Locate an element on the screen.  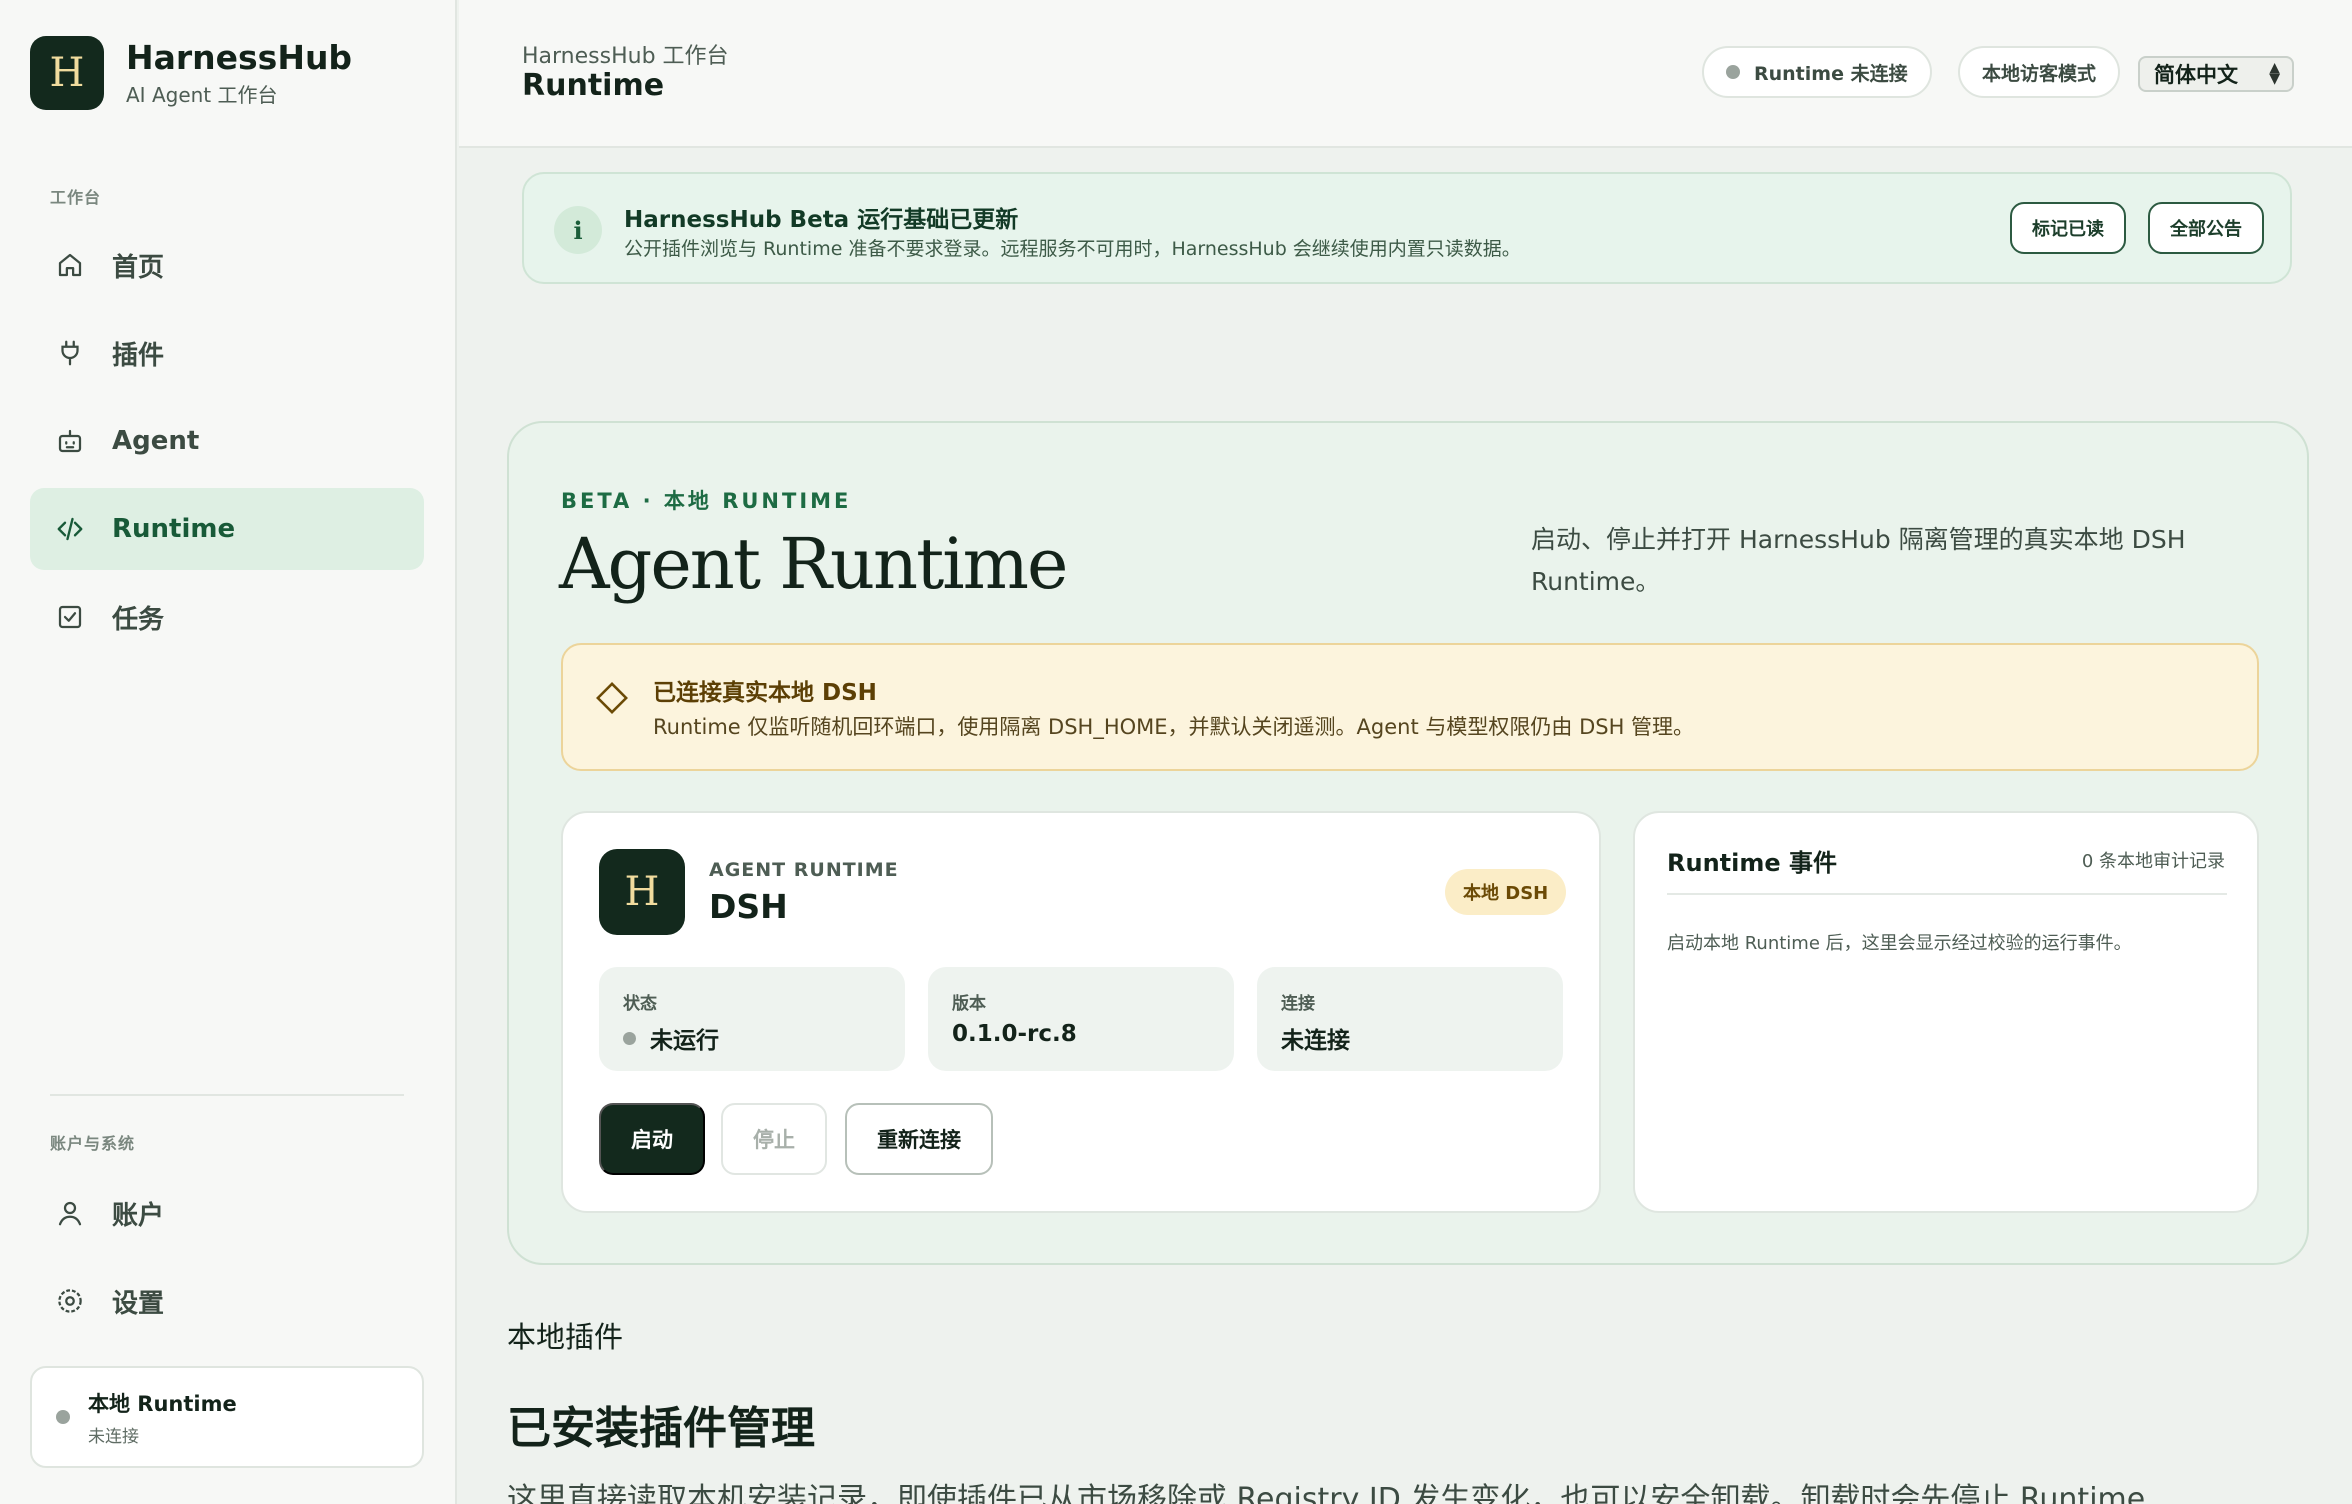
local-dsh-badge: 本地 DSH is located at coordinates (1506, 892).